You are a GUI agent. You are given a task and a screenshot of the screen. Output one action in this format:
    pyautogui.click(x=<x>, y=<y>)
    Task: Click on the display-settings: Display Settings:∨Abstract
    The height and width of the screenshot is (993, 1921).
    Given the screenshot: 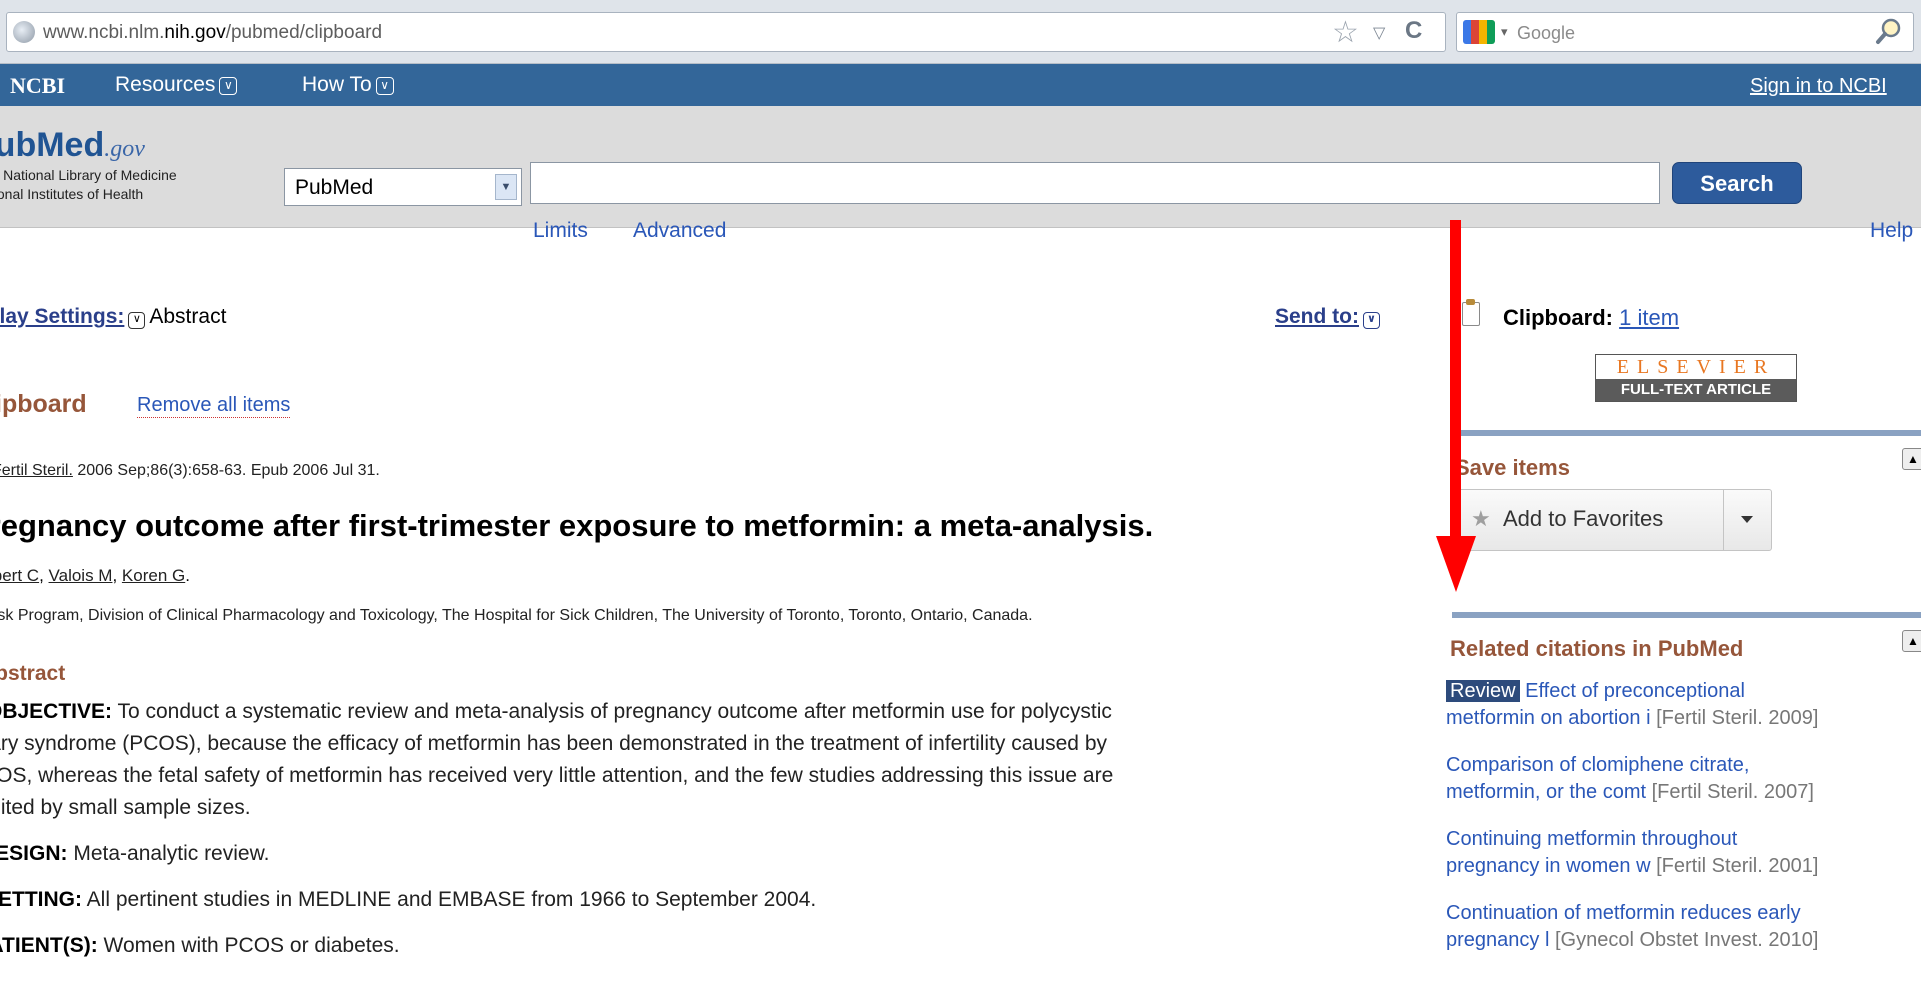 What is the action you would take?
    pyautogui.click(x=113, y=317)
    